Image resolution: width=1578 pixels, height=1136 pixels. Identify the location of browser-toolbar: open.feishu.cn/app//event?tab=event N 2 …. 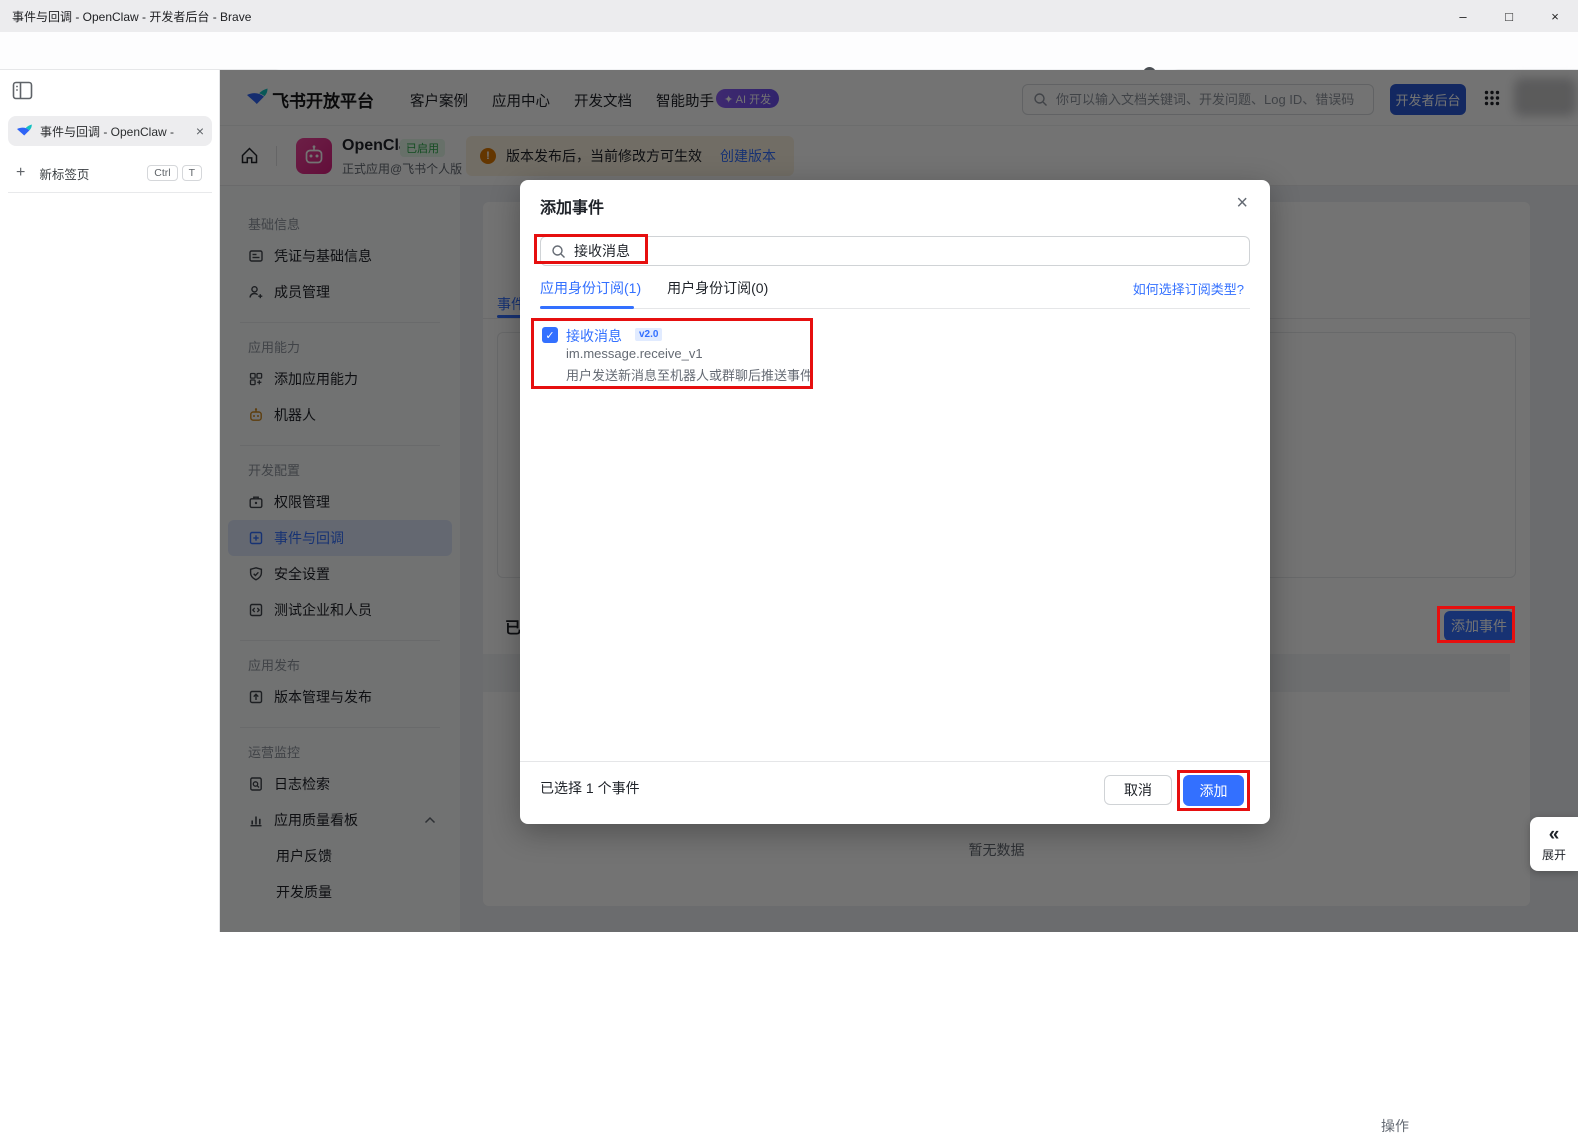
(789, 64).